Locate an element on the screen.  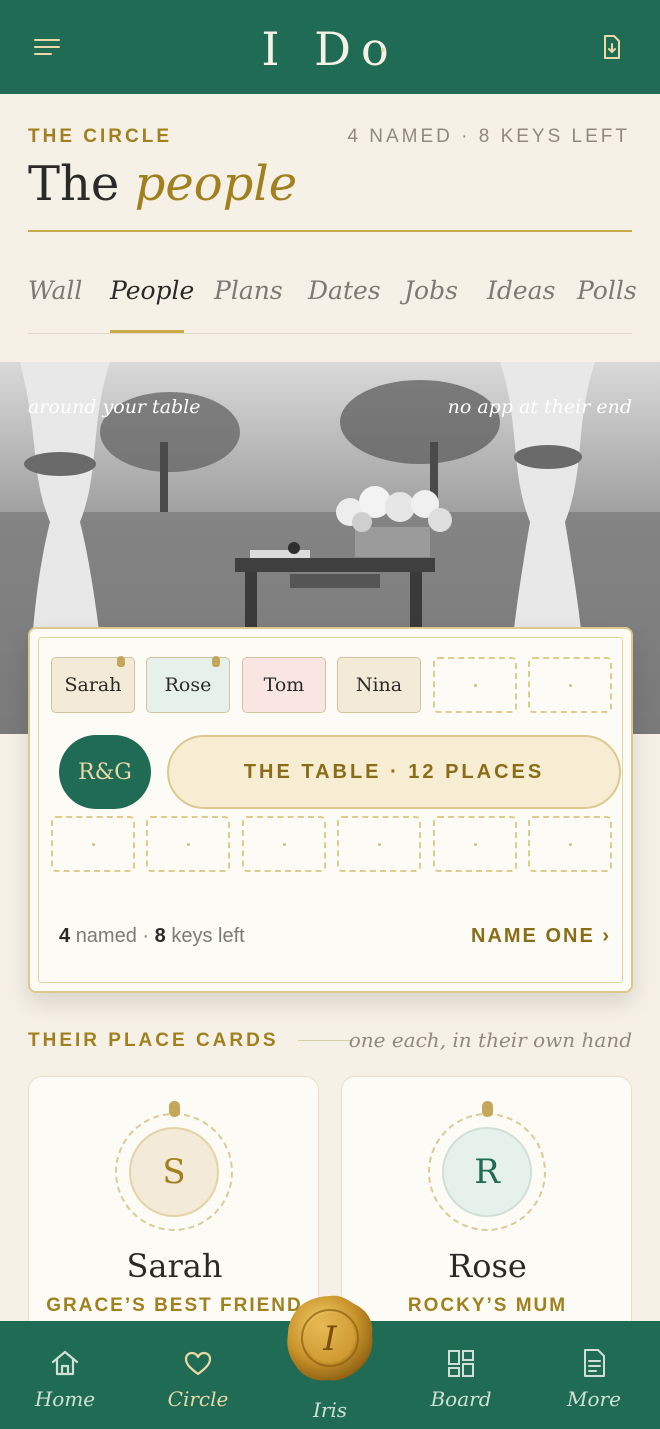
seat-tom: Tom is located at coordinates (284, 685).